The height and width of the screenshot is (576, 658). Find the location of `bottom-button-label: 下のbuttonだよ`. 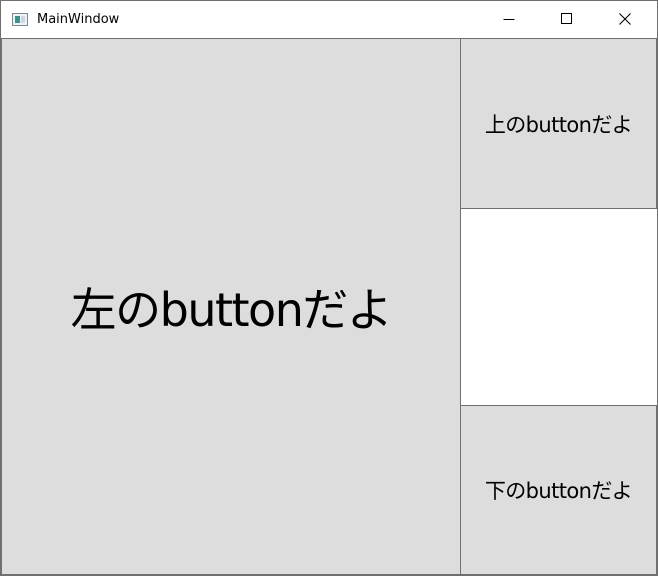

bottom-button-label: 下のbuttonだよ is located at coordinates (558, 491).